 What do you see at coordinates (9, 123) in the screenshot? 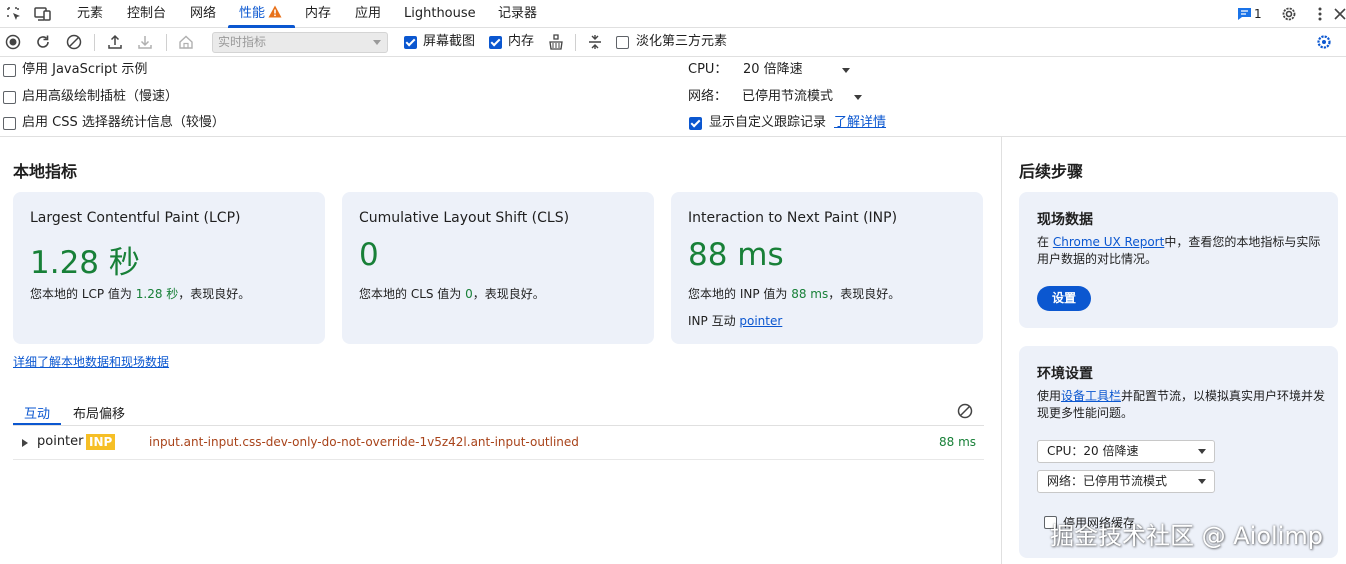
I see `css-selector-stats-checkbox` at bounding box center [9, 123].